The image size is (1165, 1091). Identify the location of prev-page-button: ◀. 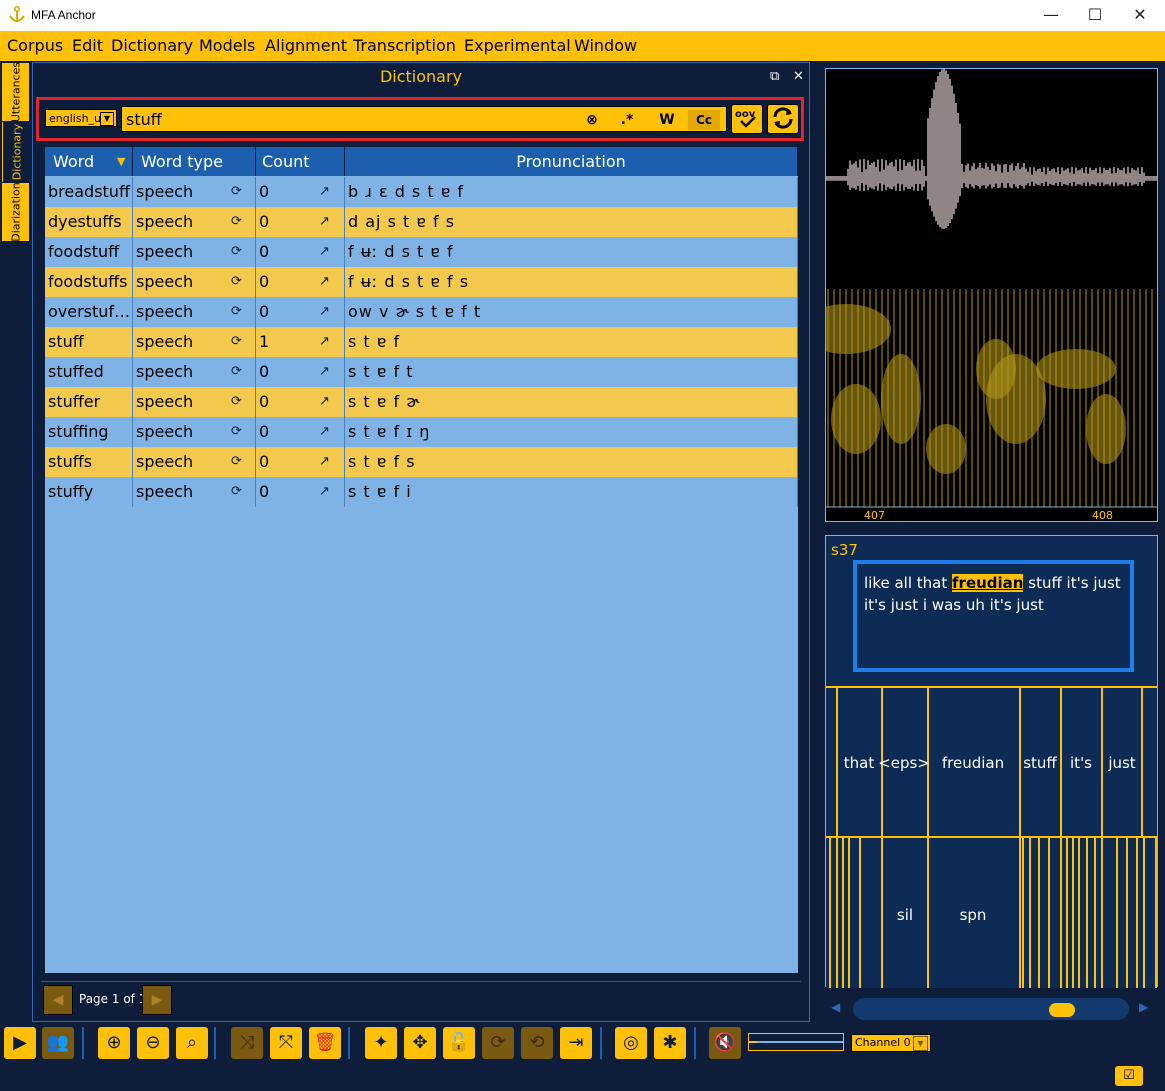
(58, 1000).